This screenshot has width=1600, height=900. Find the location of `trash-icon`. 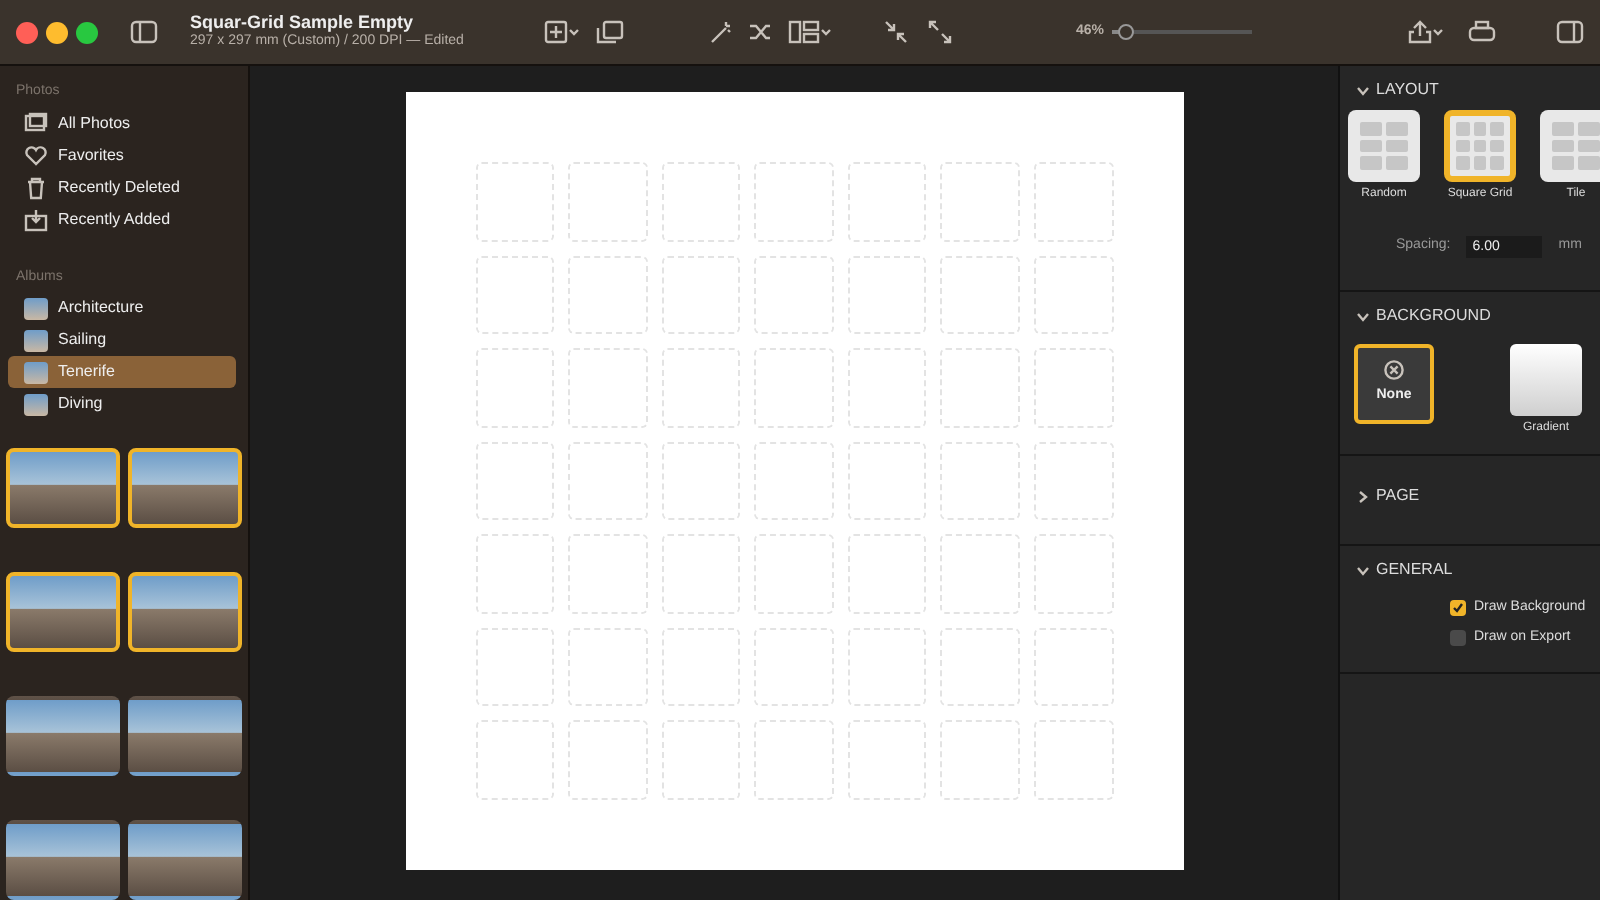

trash-icon is located at coordinates (36, 187).